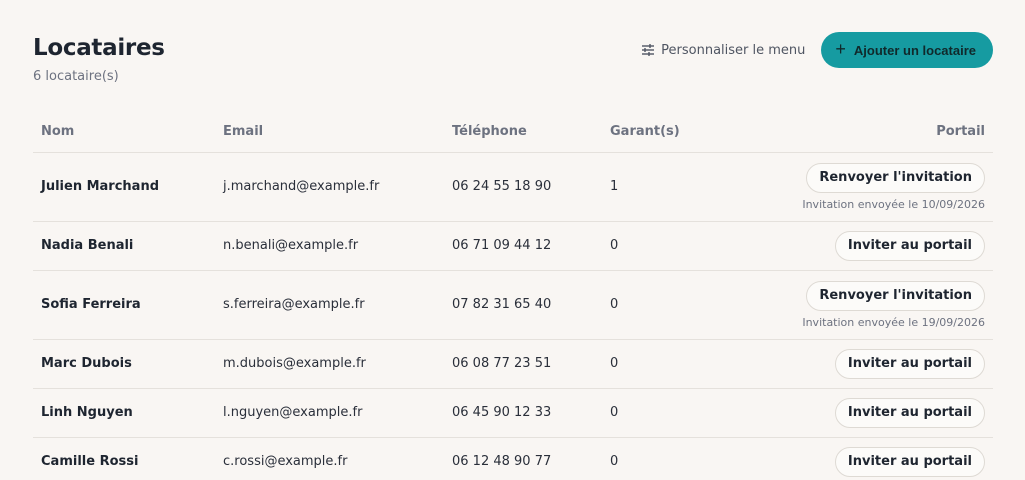 This screenshot has height=480, width=1025. I want to click on plus-icon: +, so click(840, 49).